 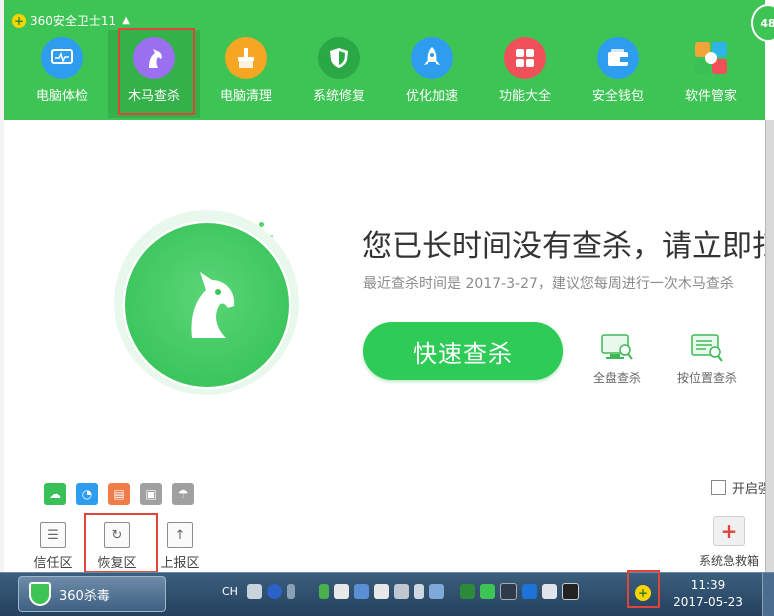 I want to click on highlight-box-trojan-scan, so click(x=156, y=71).